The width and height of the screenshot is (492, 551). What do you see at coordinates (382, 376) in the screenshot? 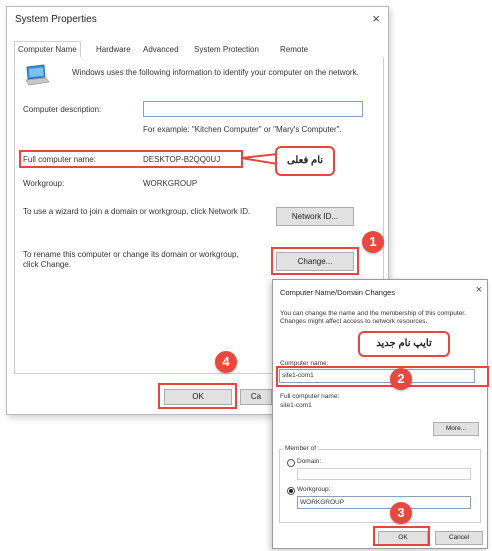
I see `computer-name-highlight` at bounding box center [382, 376].